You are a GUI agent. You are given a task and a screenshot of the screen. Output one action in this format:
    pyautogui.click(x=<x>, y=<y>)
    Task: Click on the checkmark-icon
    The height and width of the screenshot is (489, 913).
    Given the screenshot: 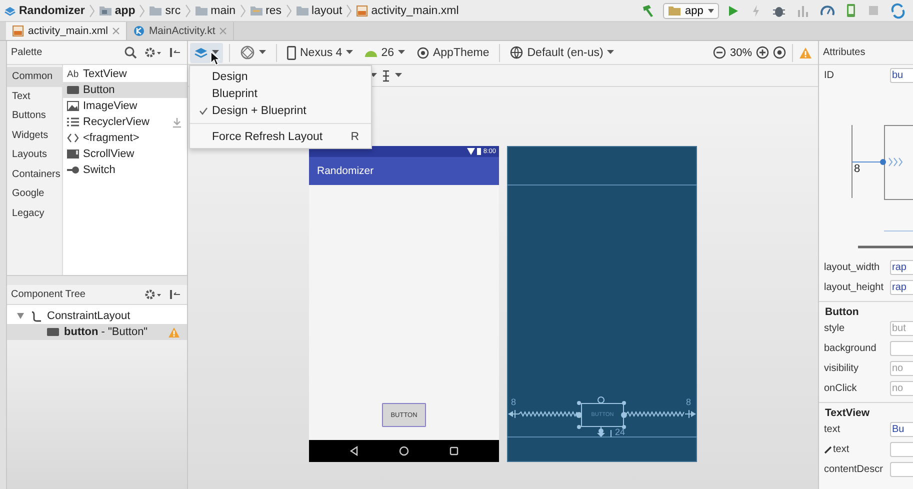 What is the action you would take?
    pyautogui.click(x=203, y=110)
    